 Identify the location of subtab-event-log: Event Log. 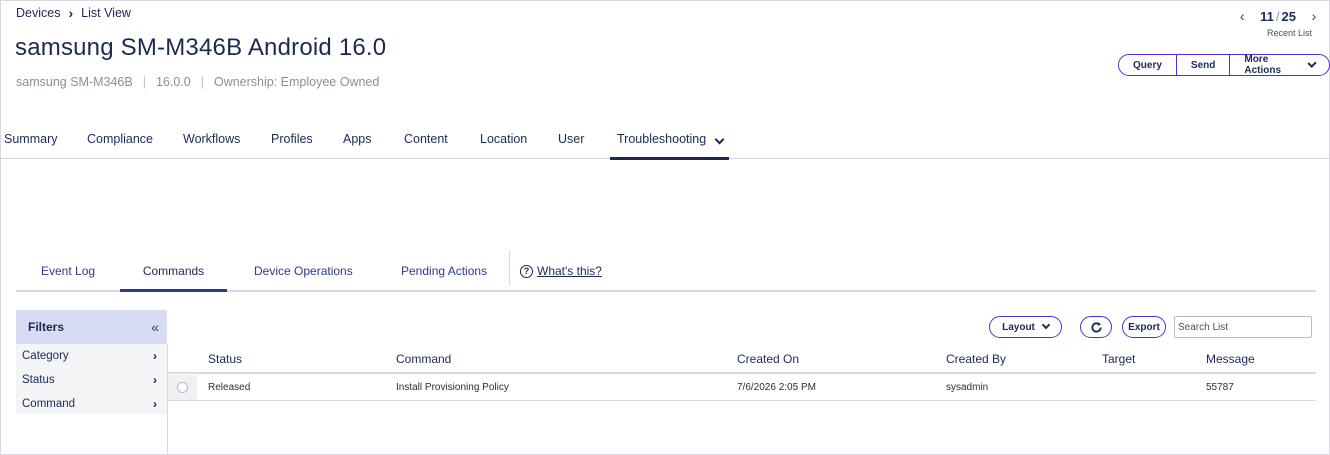
(68, 271).